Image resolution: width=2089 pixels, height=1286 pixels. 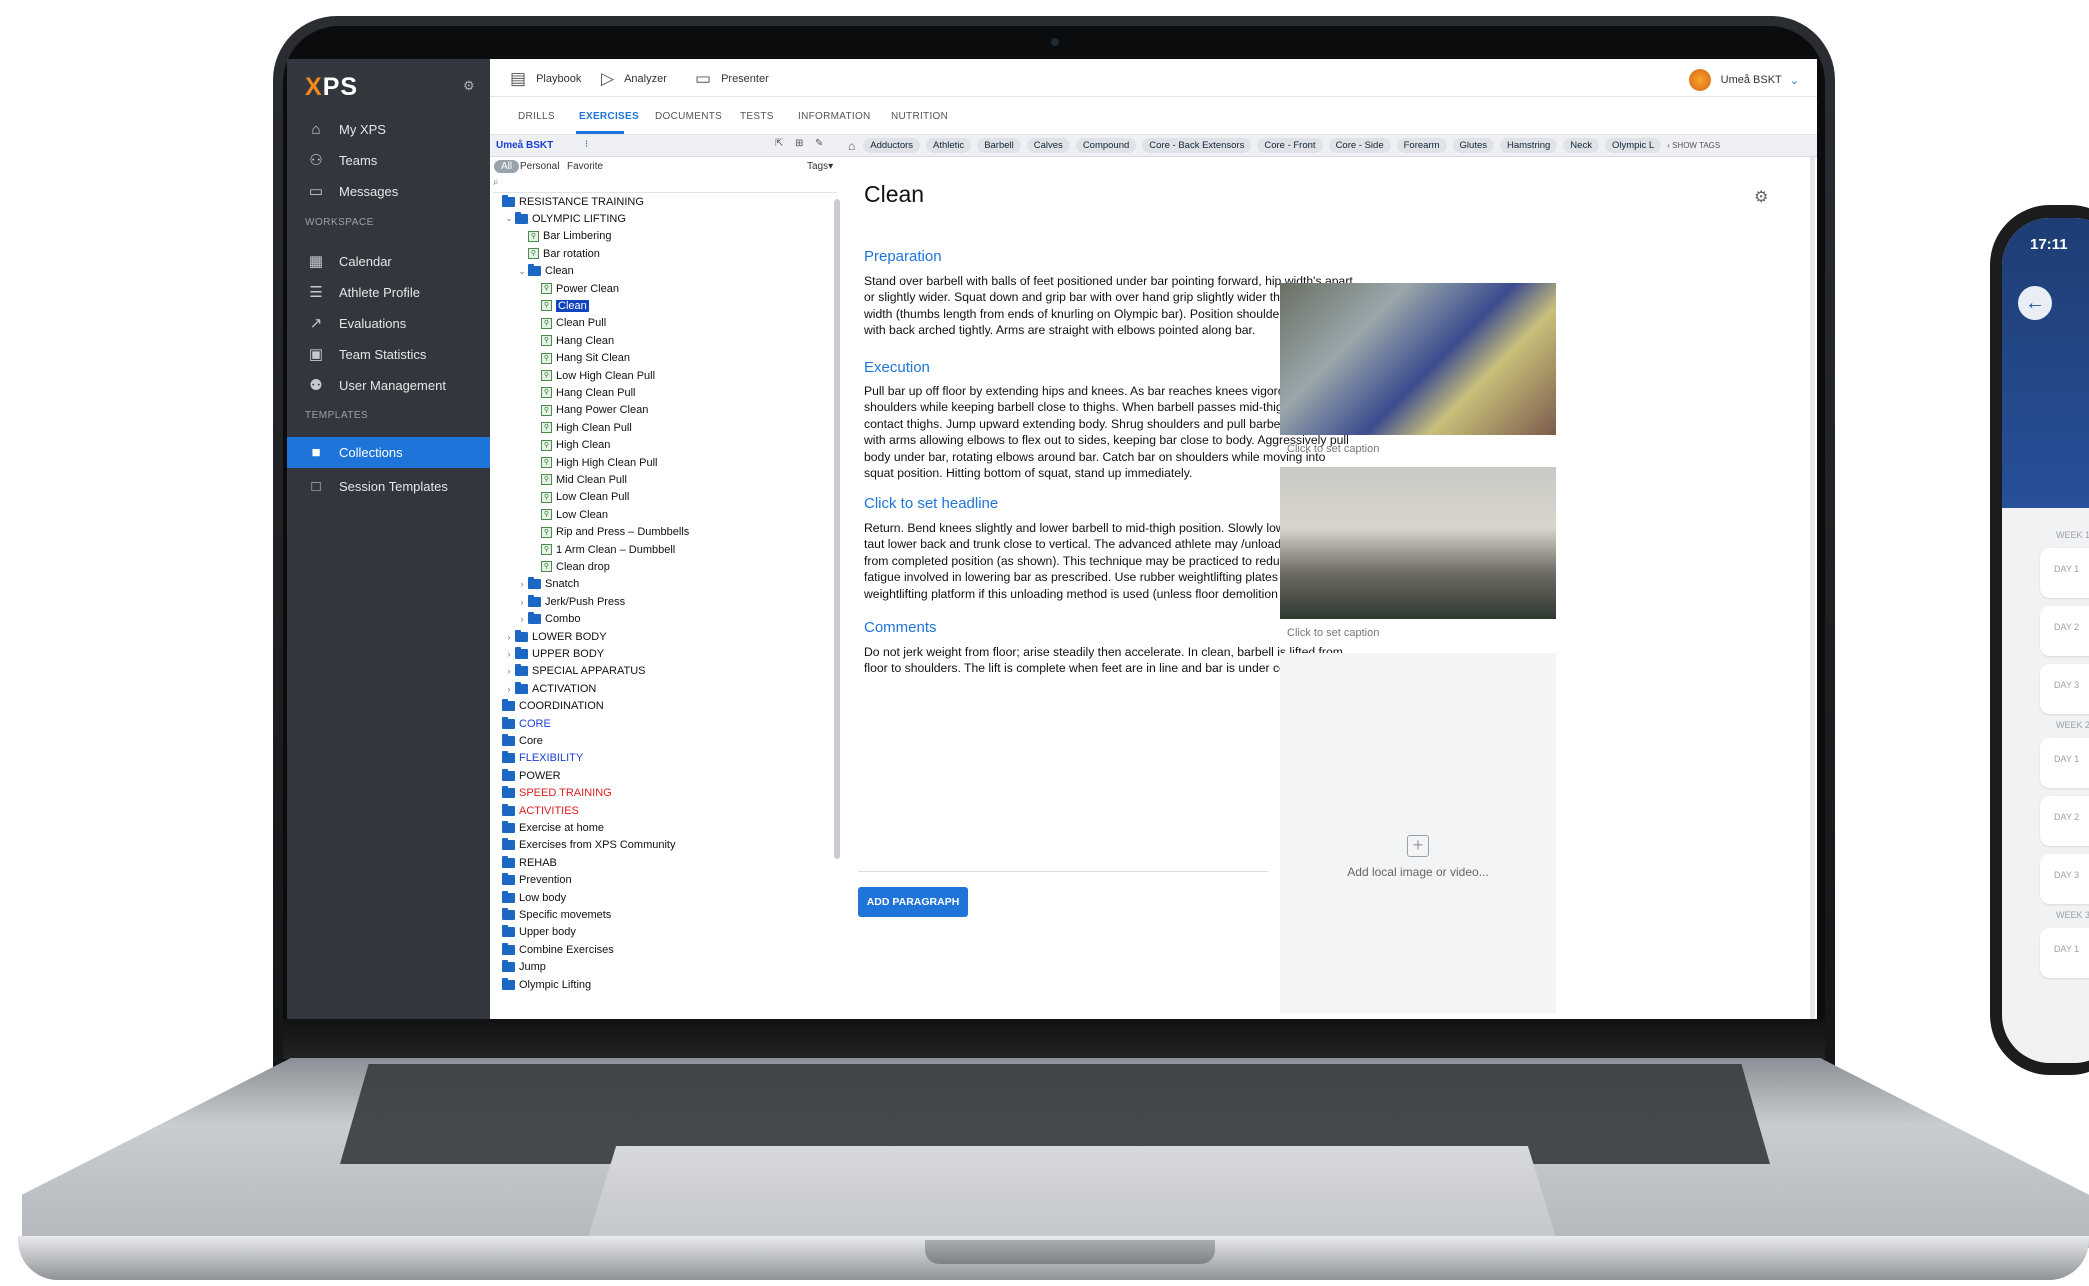 I want to click on tree-exercise: ⚲ Low Clean Pull, so click(x=579, y=497).